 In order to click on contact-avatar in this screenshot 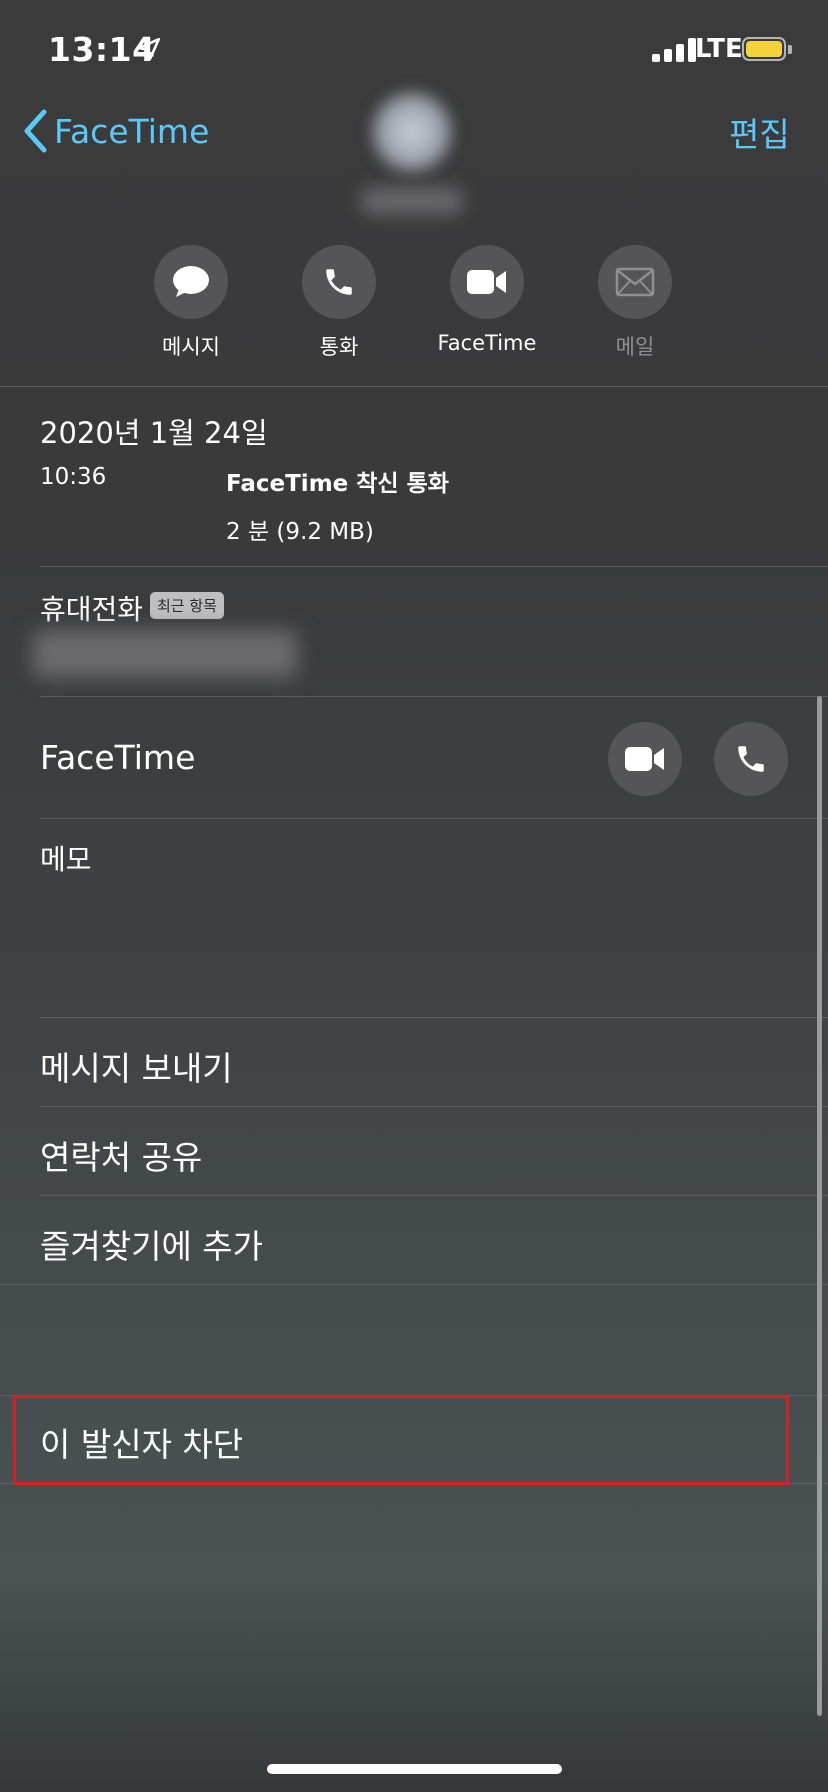, I will do `click(412, 132)`.